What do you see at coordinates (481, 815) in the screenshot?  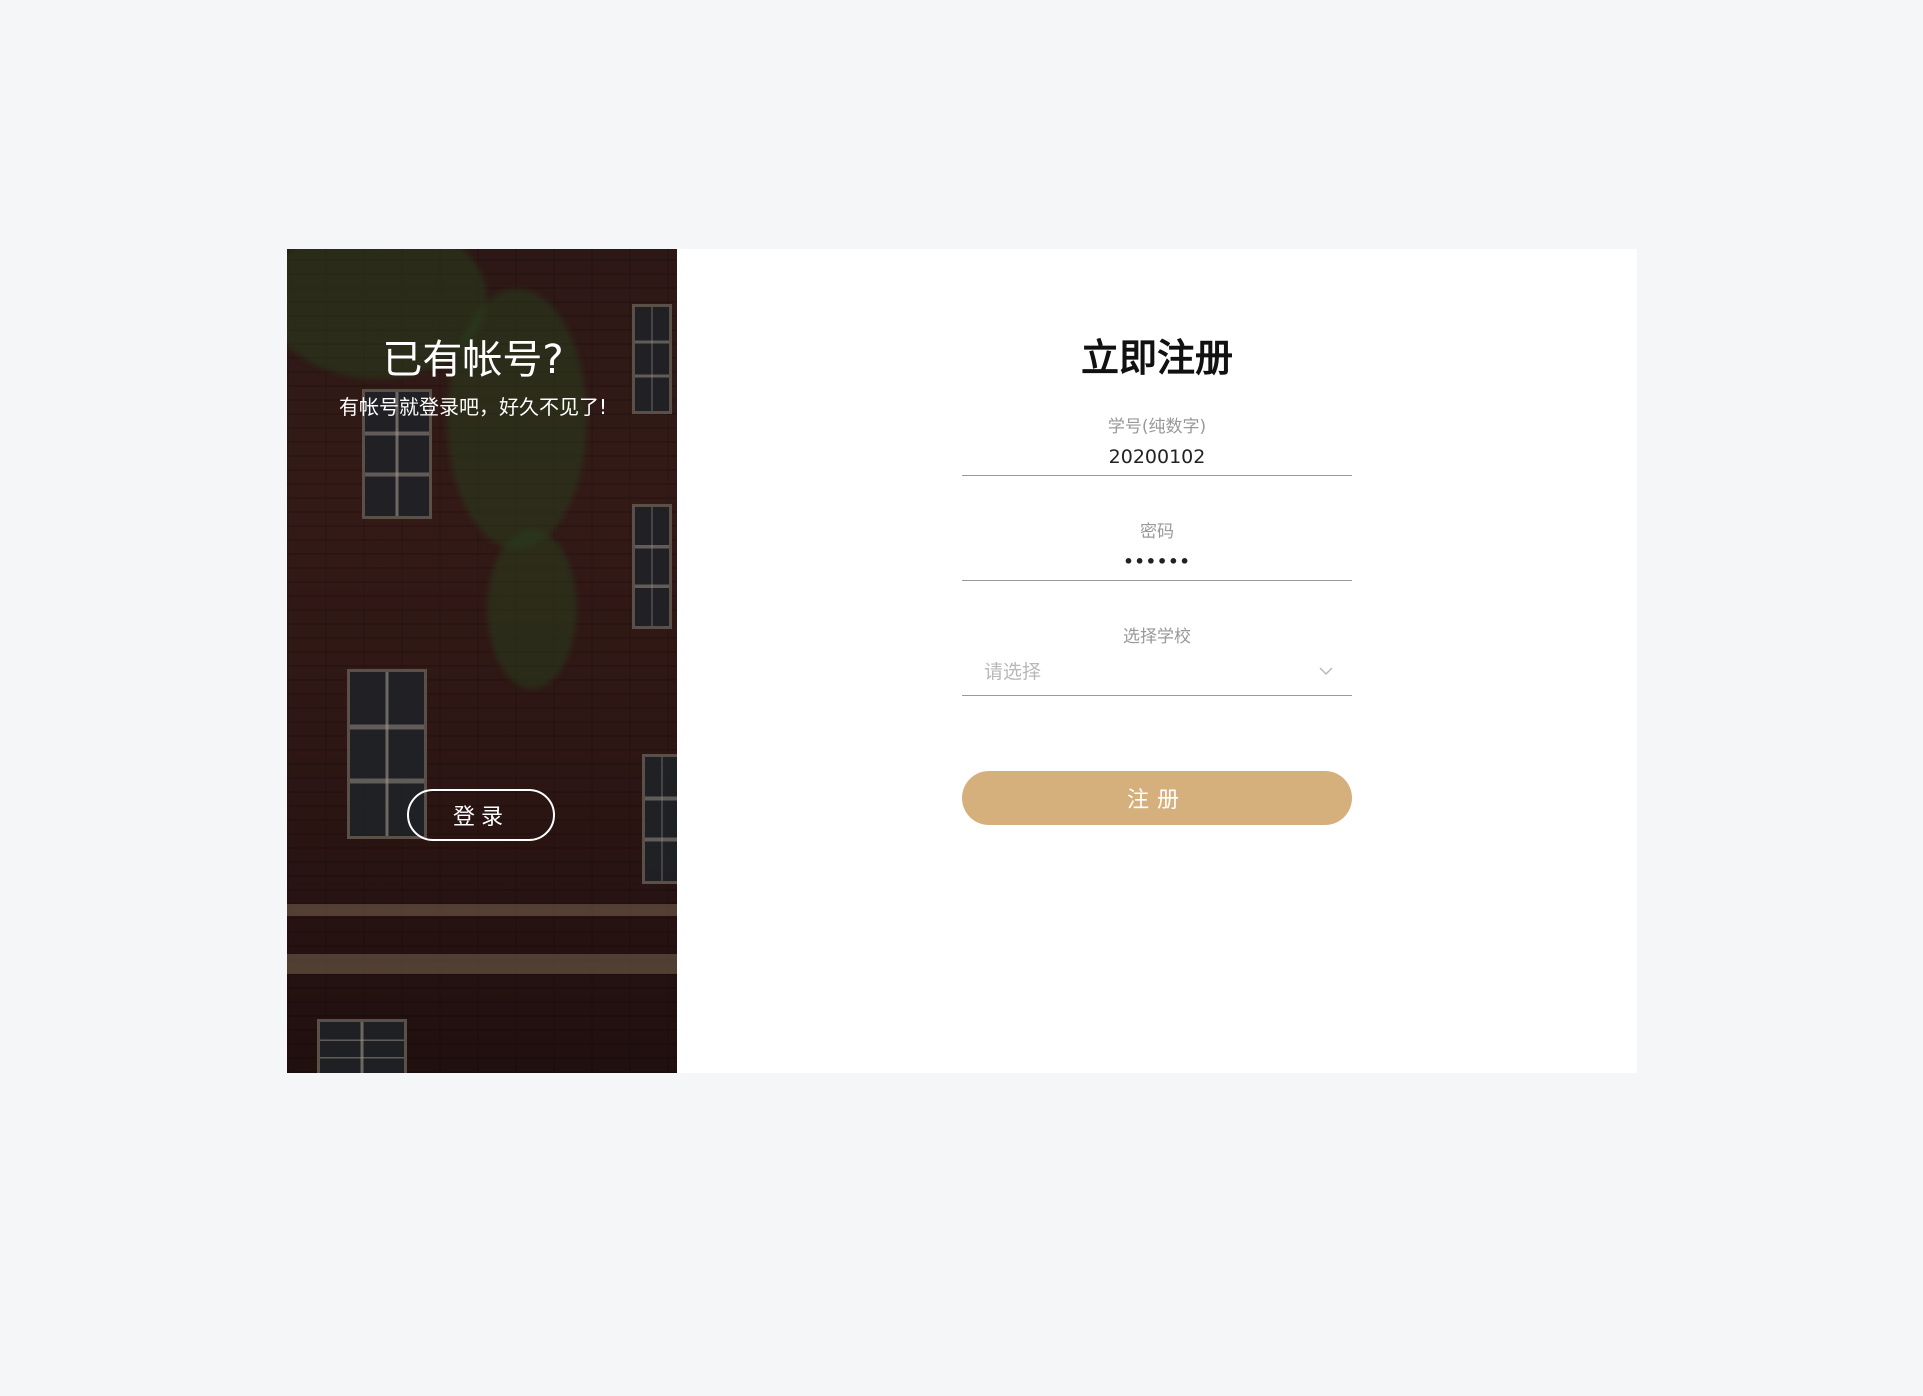 I see `login-button: 登录` at bounding box center [481, 815].